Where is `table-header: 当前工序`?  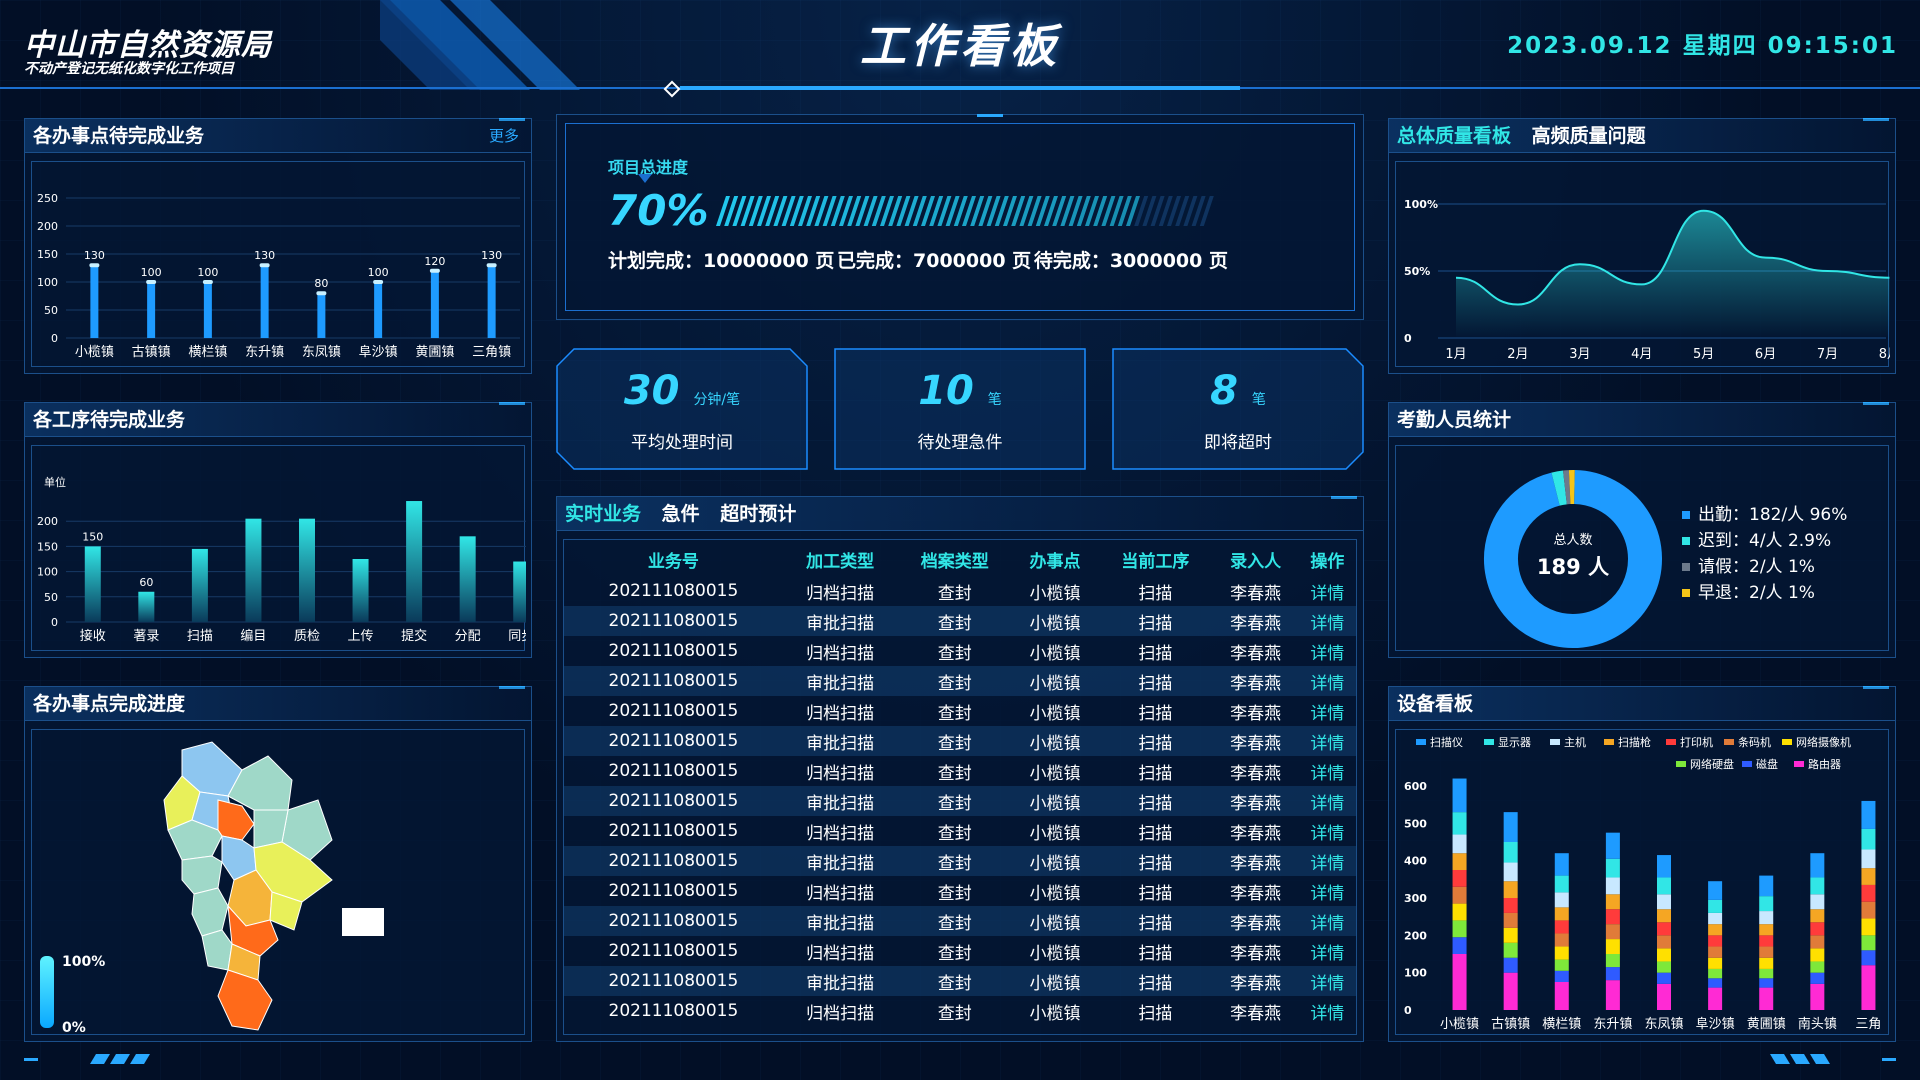
table-header: 当前工序 is located at coordinates (1155, 561).